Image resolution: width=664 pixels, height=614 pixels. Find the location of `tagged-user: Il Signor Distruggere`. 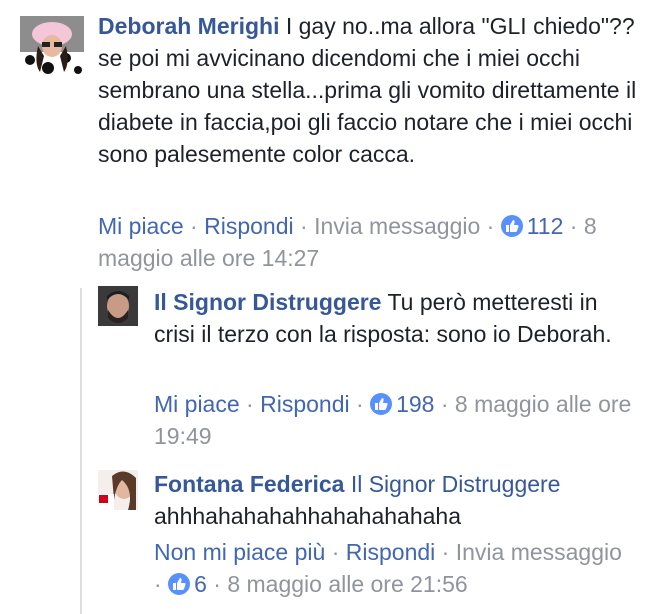

tagged-user: Il Signor Distruggere is located at coordinates (456, 484).